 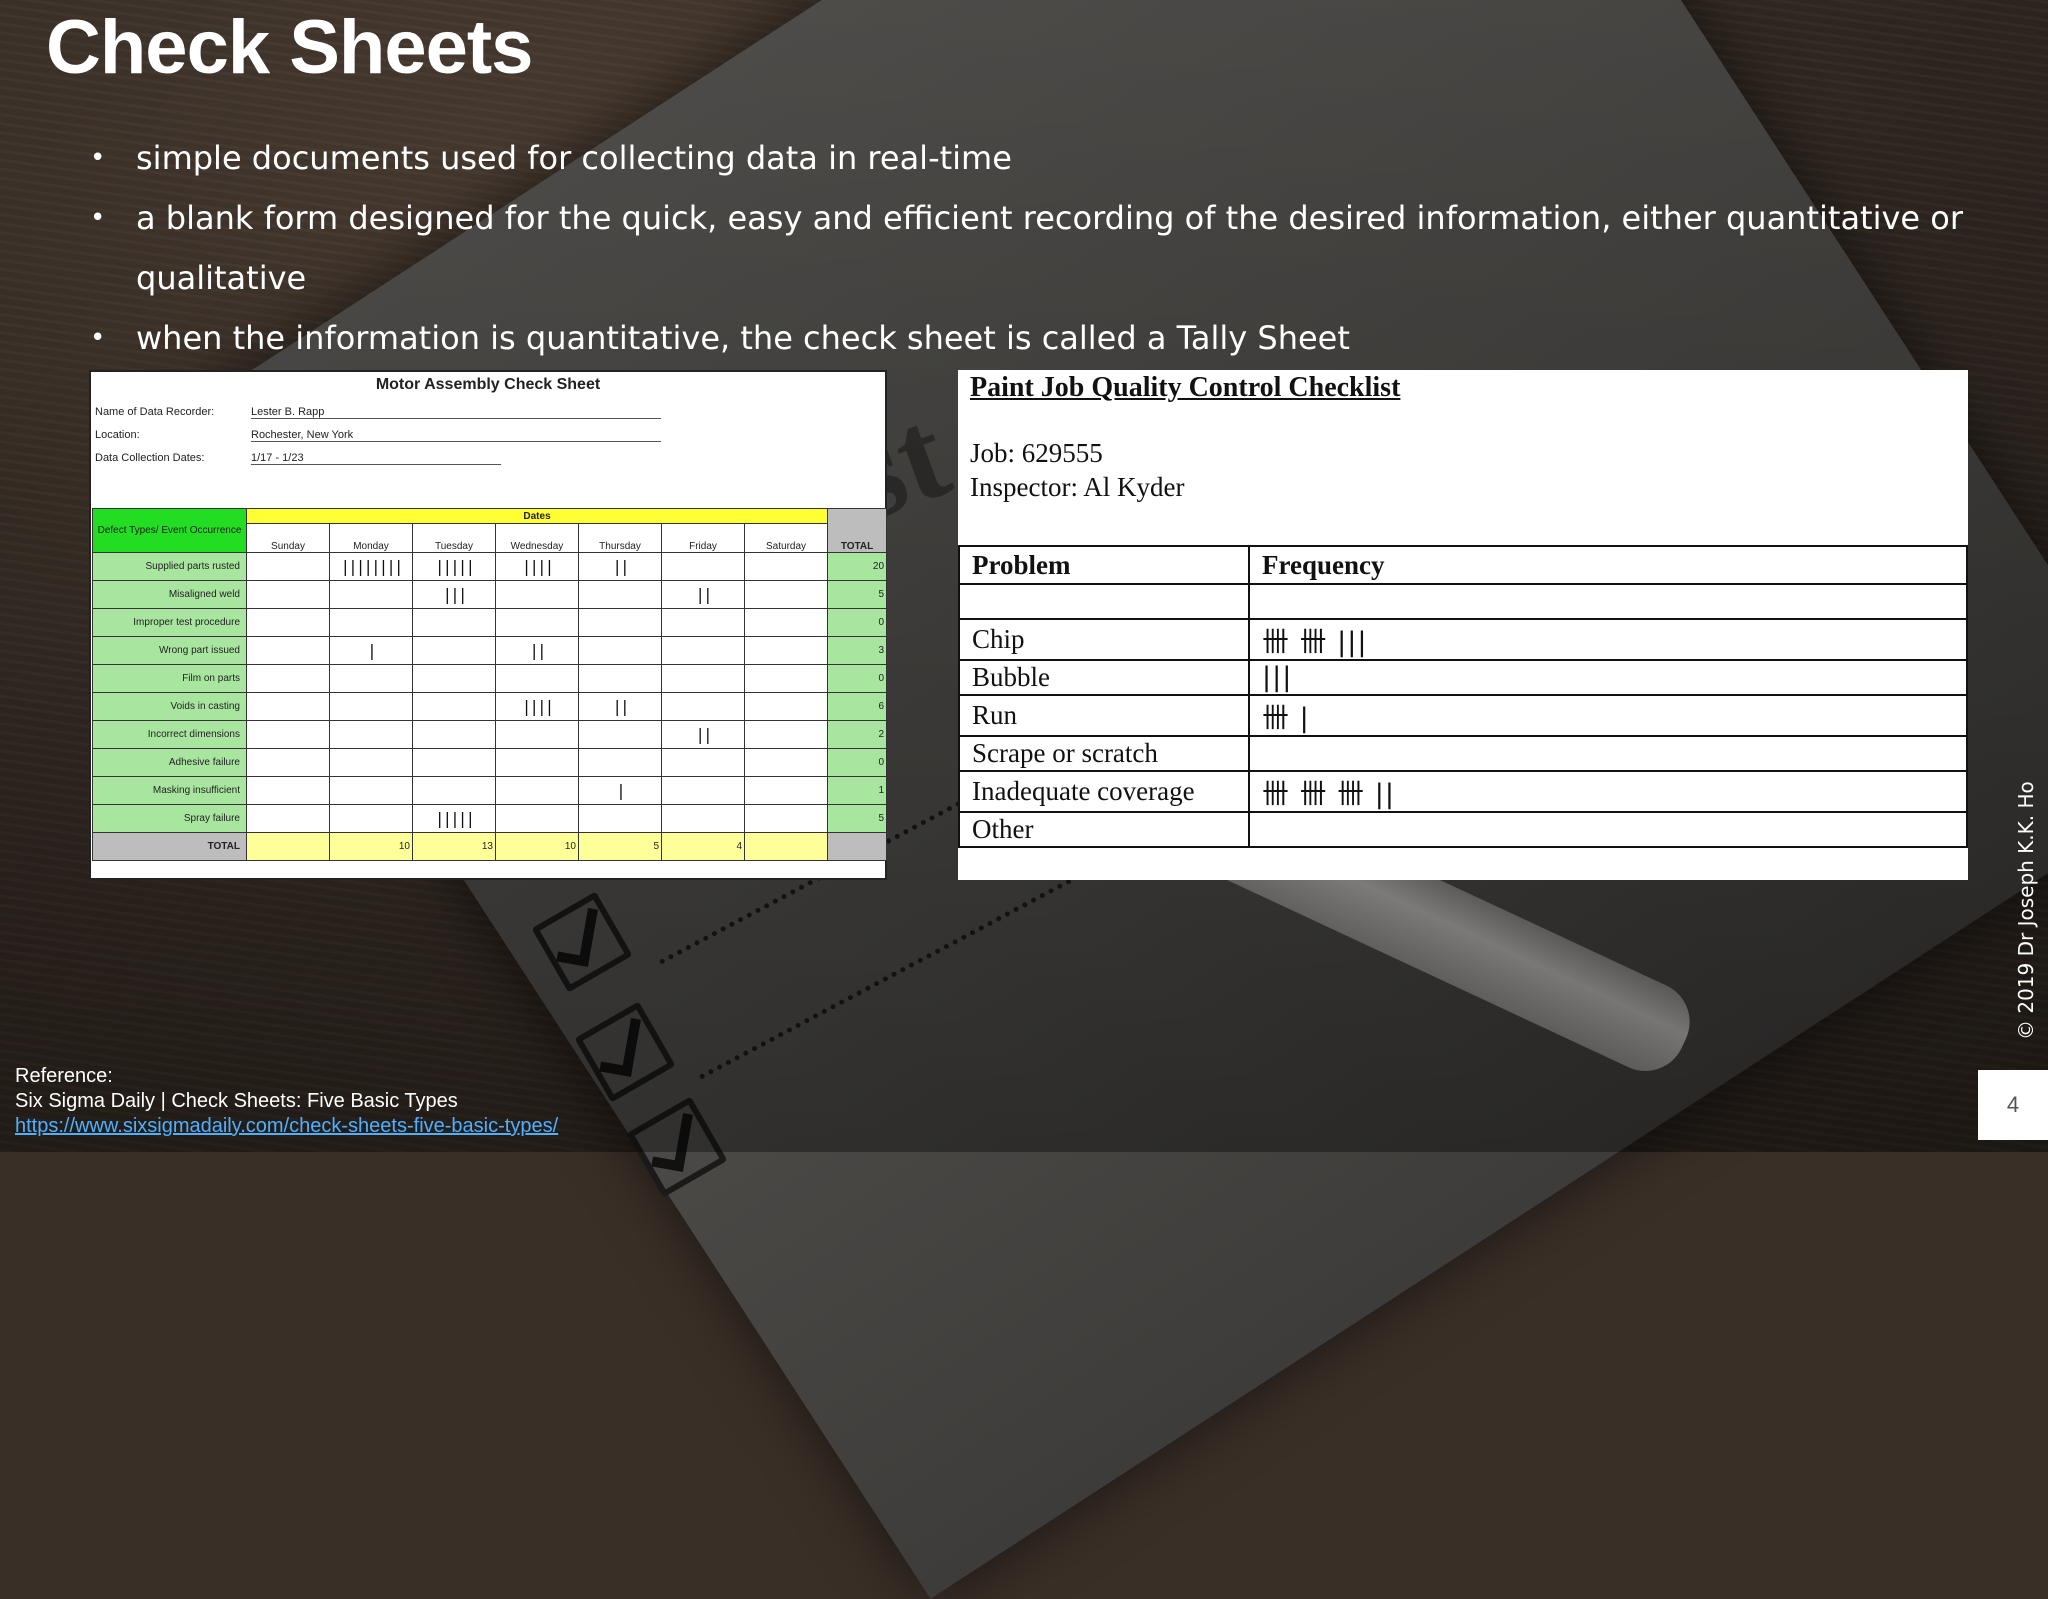 I want to click on frequency-tally-cell, so click(x=1608, y=829).